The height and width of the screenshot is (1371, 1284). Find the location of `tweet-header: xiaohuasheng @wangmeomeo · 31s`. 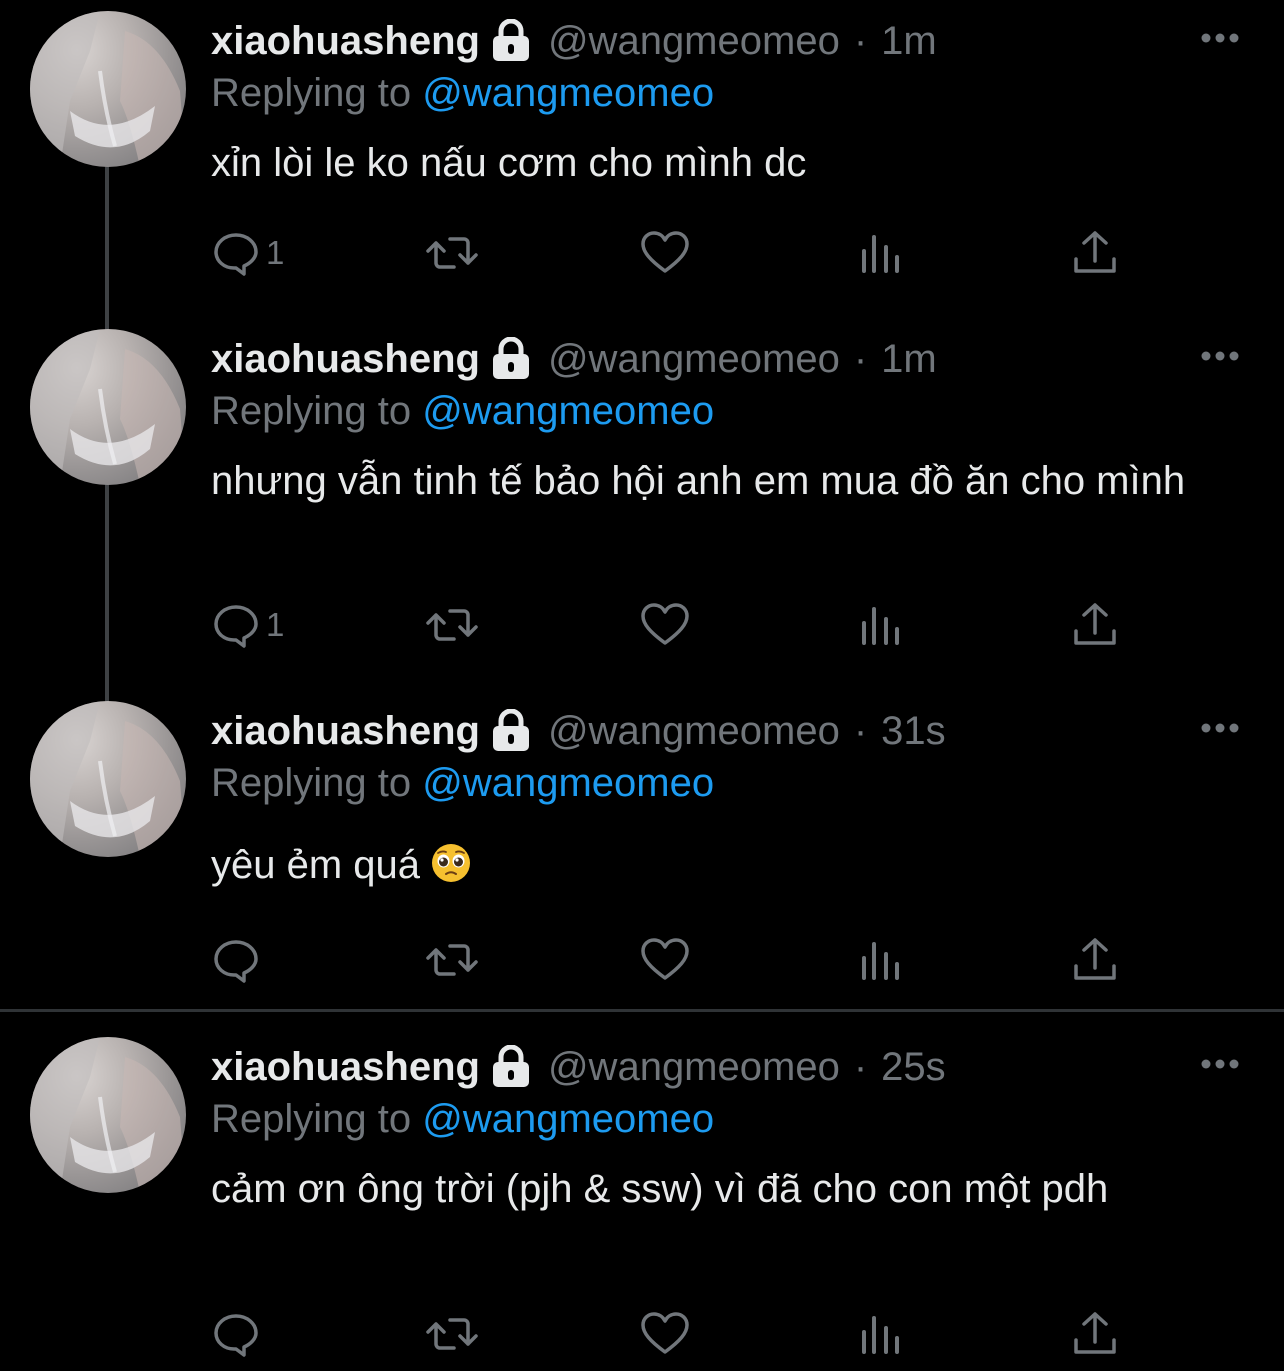

tweet-header: xiaohuasheng @wangmeomeo · 31s is located at coordinates (578, 731).